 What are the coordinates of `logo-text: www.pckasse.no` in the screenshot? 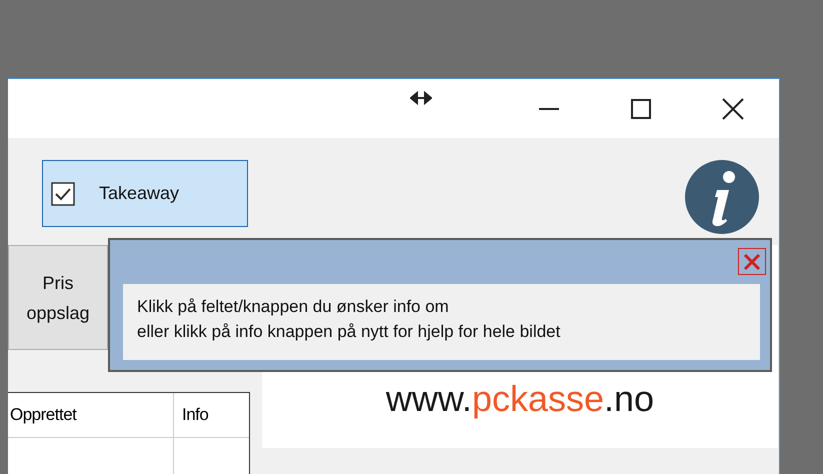 It's located at (520, 399).